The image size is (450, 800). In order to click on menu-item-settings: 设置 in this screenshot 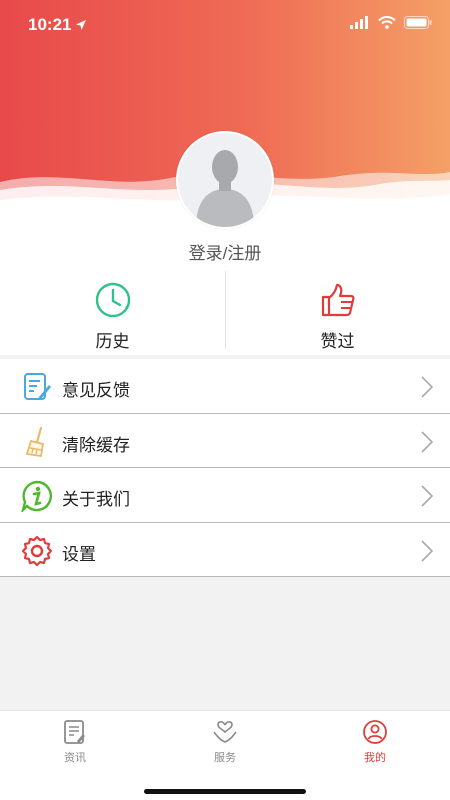, I will do `click(225, 550)`.